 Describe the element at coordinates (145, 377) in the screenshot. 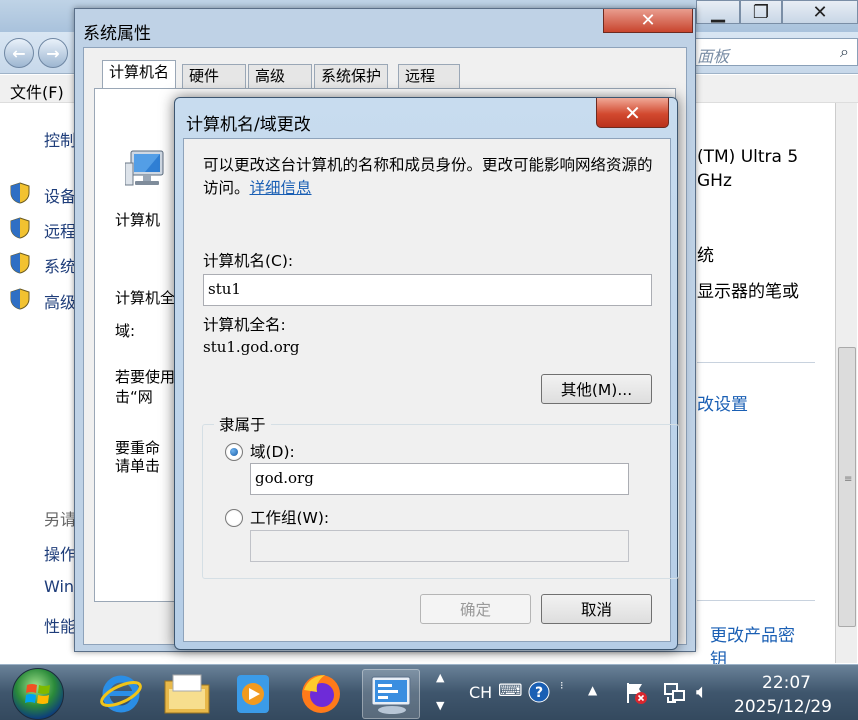

I see `network-id-text-line1: 若要使用` at that location.